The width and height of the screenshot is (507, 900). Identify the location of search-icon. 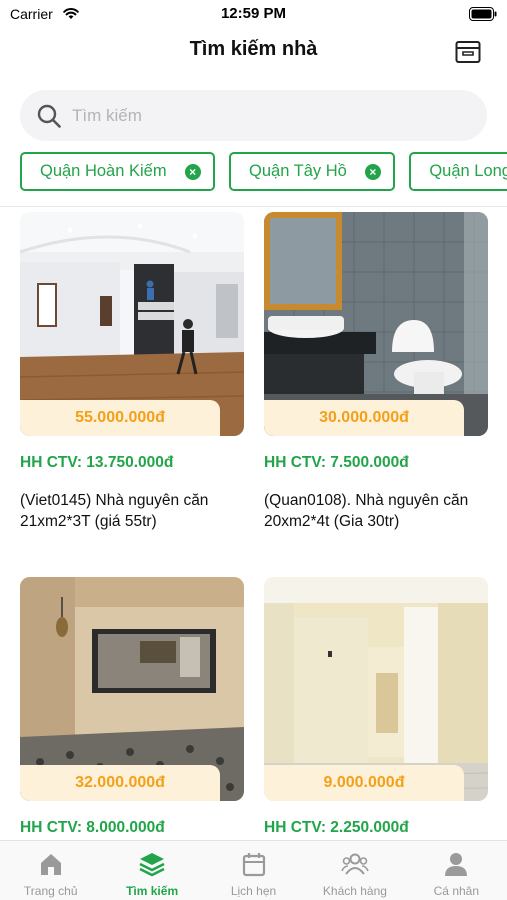
(49, 116).